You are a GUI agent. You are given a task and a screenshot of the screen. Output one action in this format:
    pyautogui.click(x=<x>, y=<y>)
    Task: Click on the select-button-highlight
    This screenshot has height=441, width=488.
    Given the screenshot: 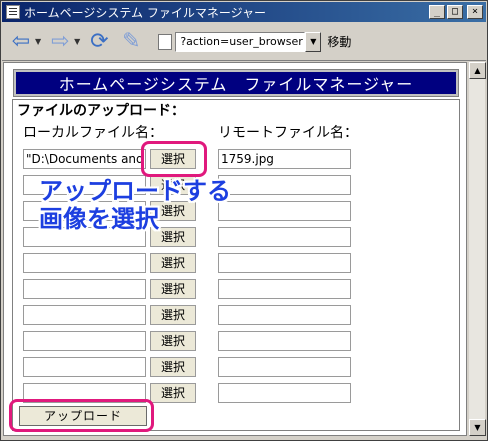 What is the action you would take?
    pyautogui.click(x=174, y=159)
    